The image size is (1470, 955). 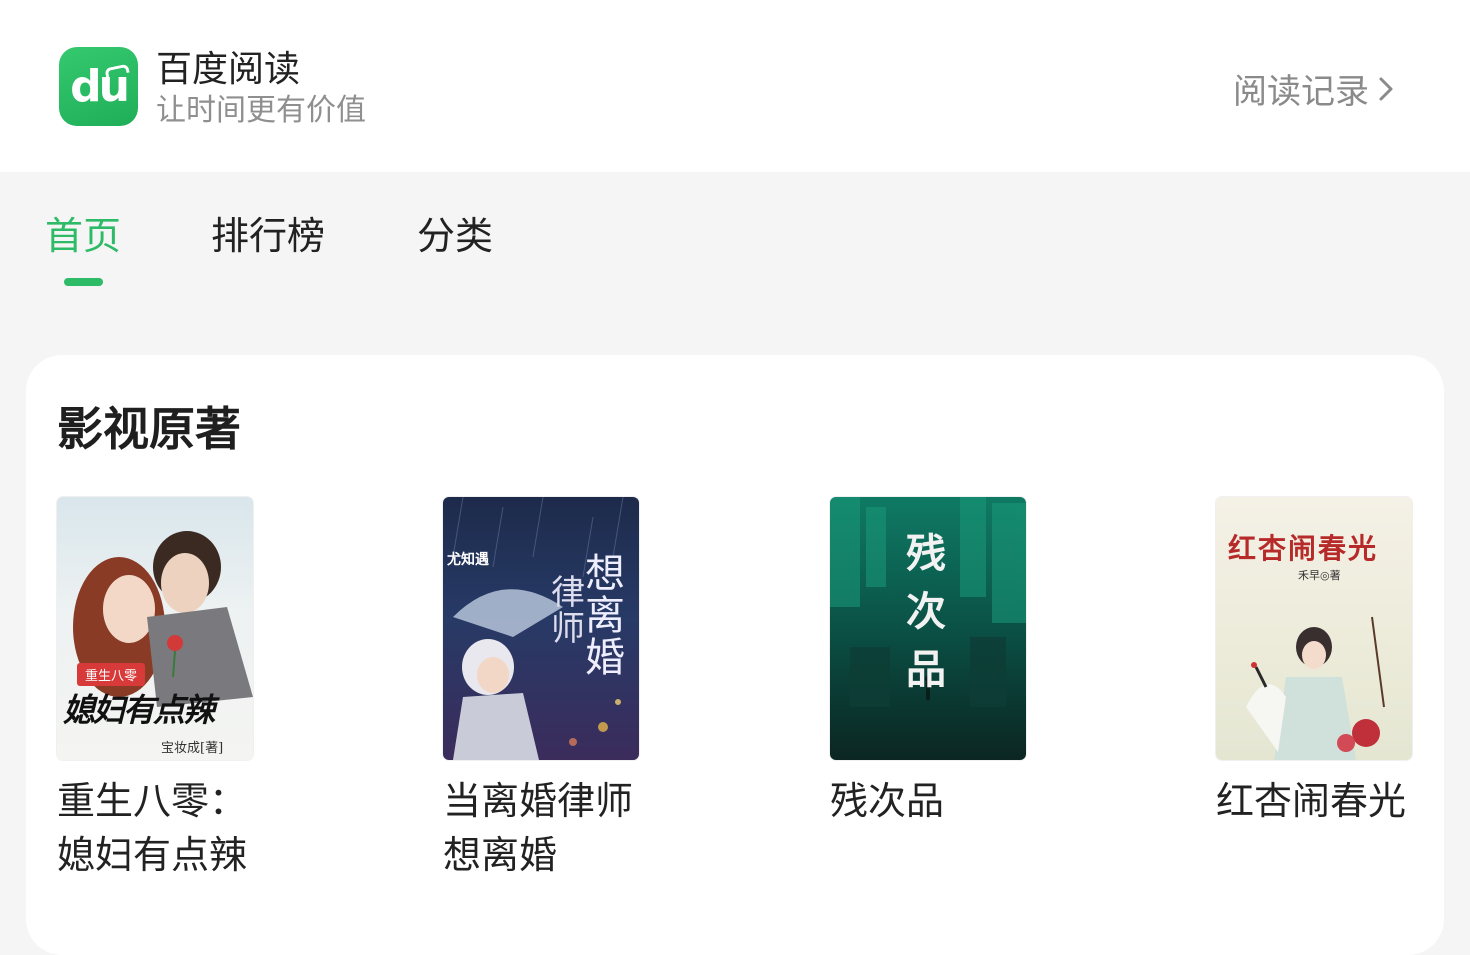 I want to click on book-item: 尤知遇 想离婚 律师 当离婚律师想离婚, so click(x=563, y=689).